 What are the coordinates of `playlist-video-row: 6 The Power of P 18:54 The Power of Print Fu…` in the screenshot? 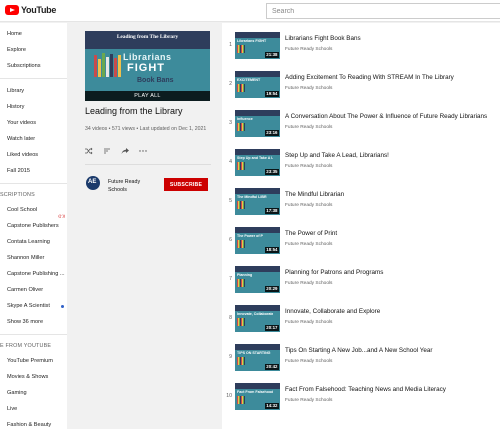 It's located at (361, 241).